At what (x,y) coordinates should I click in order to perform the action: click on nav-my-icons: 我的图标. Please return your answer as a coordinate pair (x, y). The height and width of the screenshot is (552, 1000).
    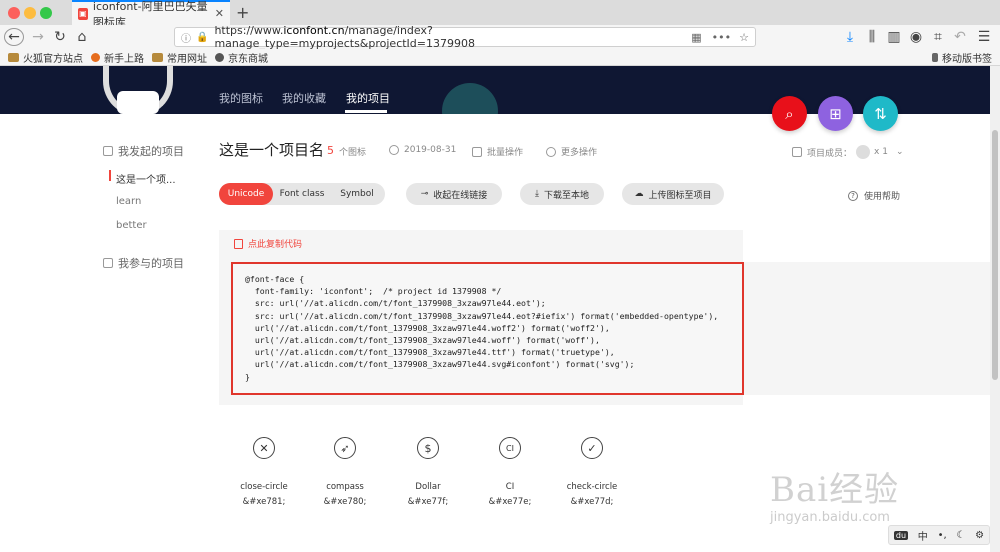
    Looking at the image, I should click on (241, 98).